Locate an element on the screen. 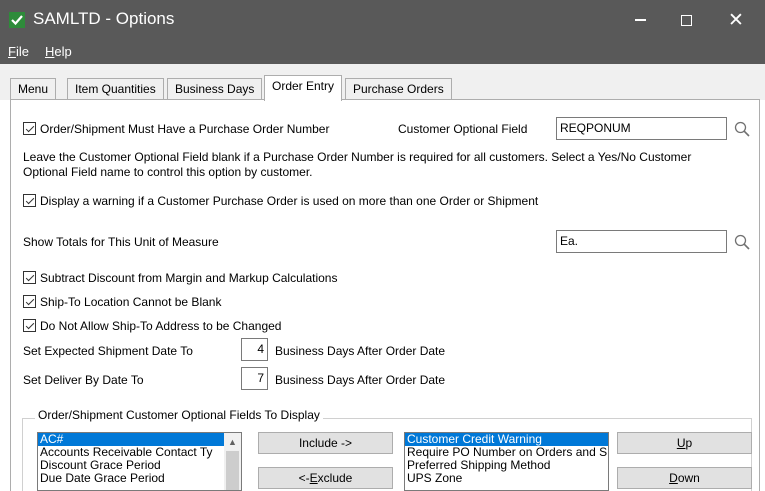 This screenshot has height=491, width=765. up-label: p is located at coordinates (689, 443).